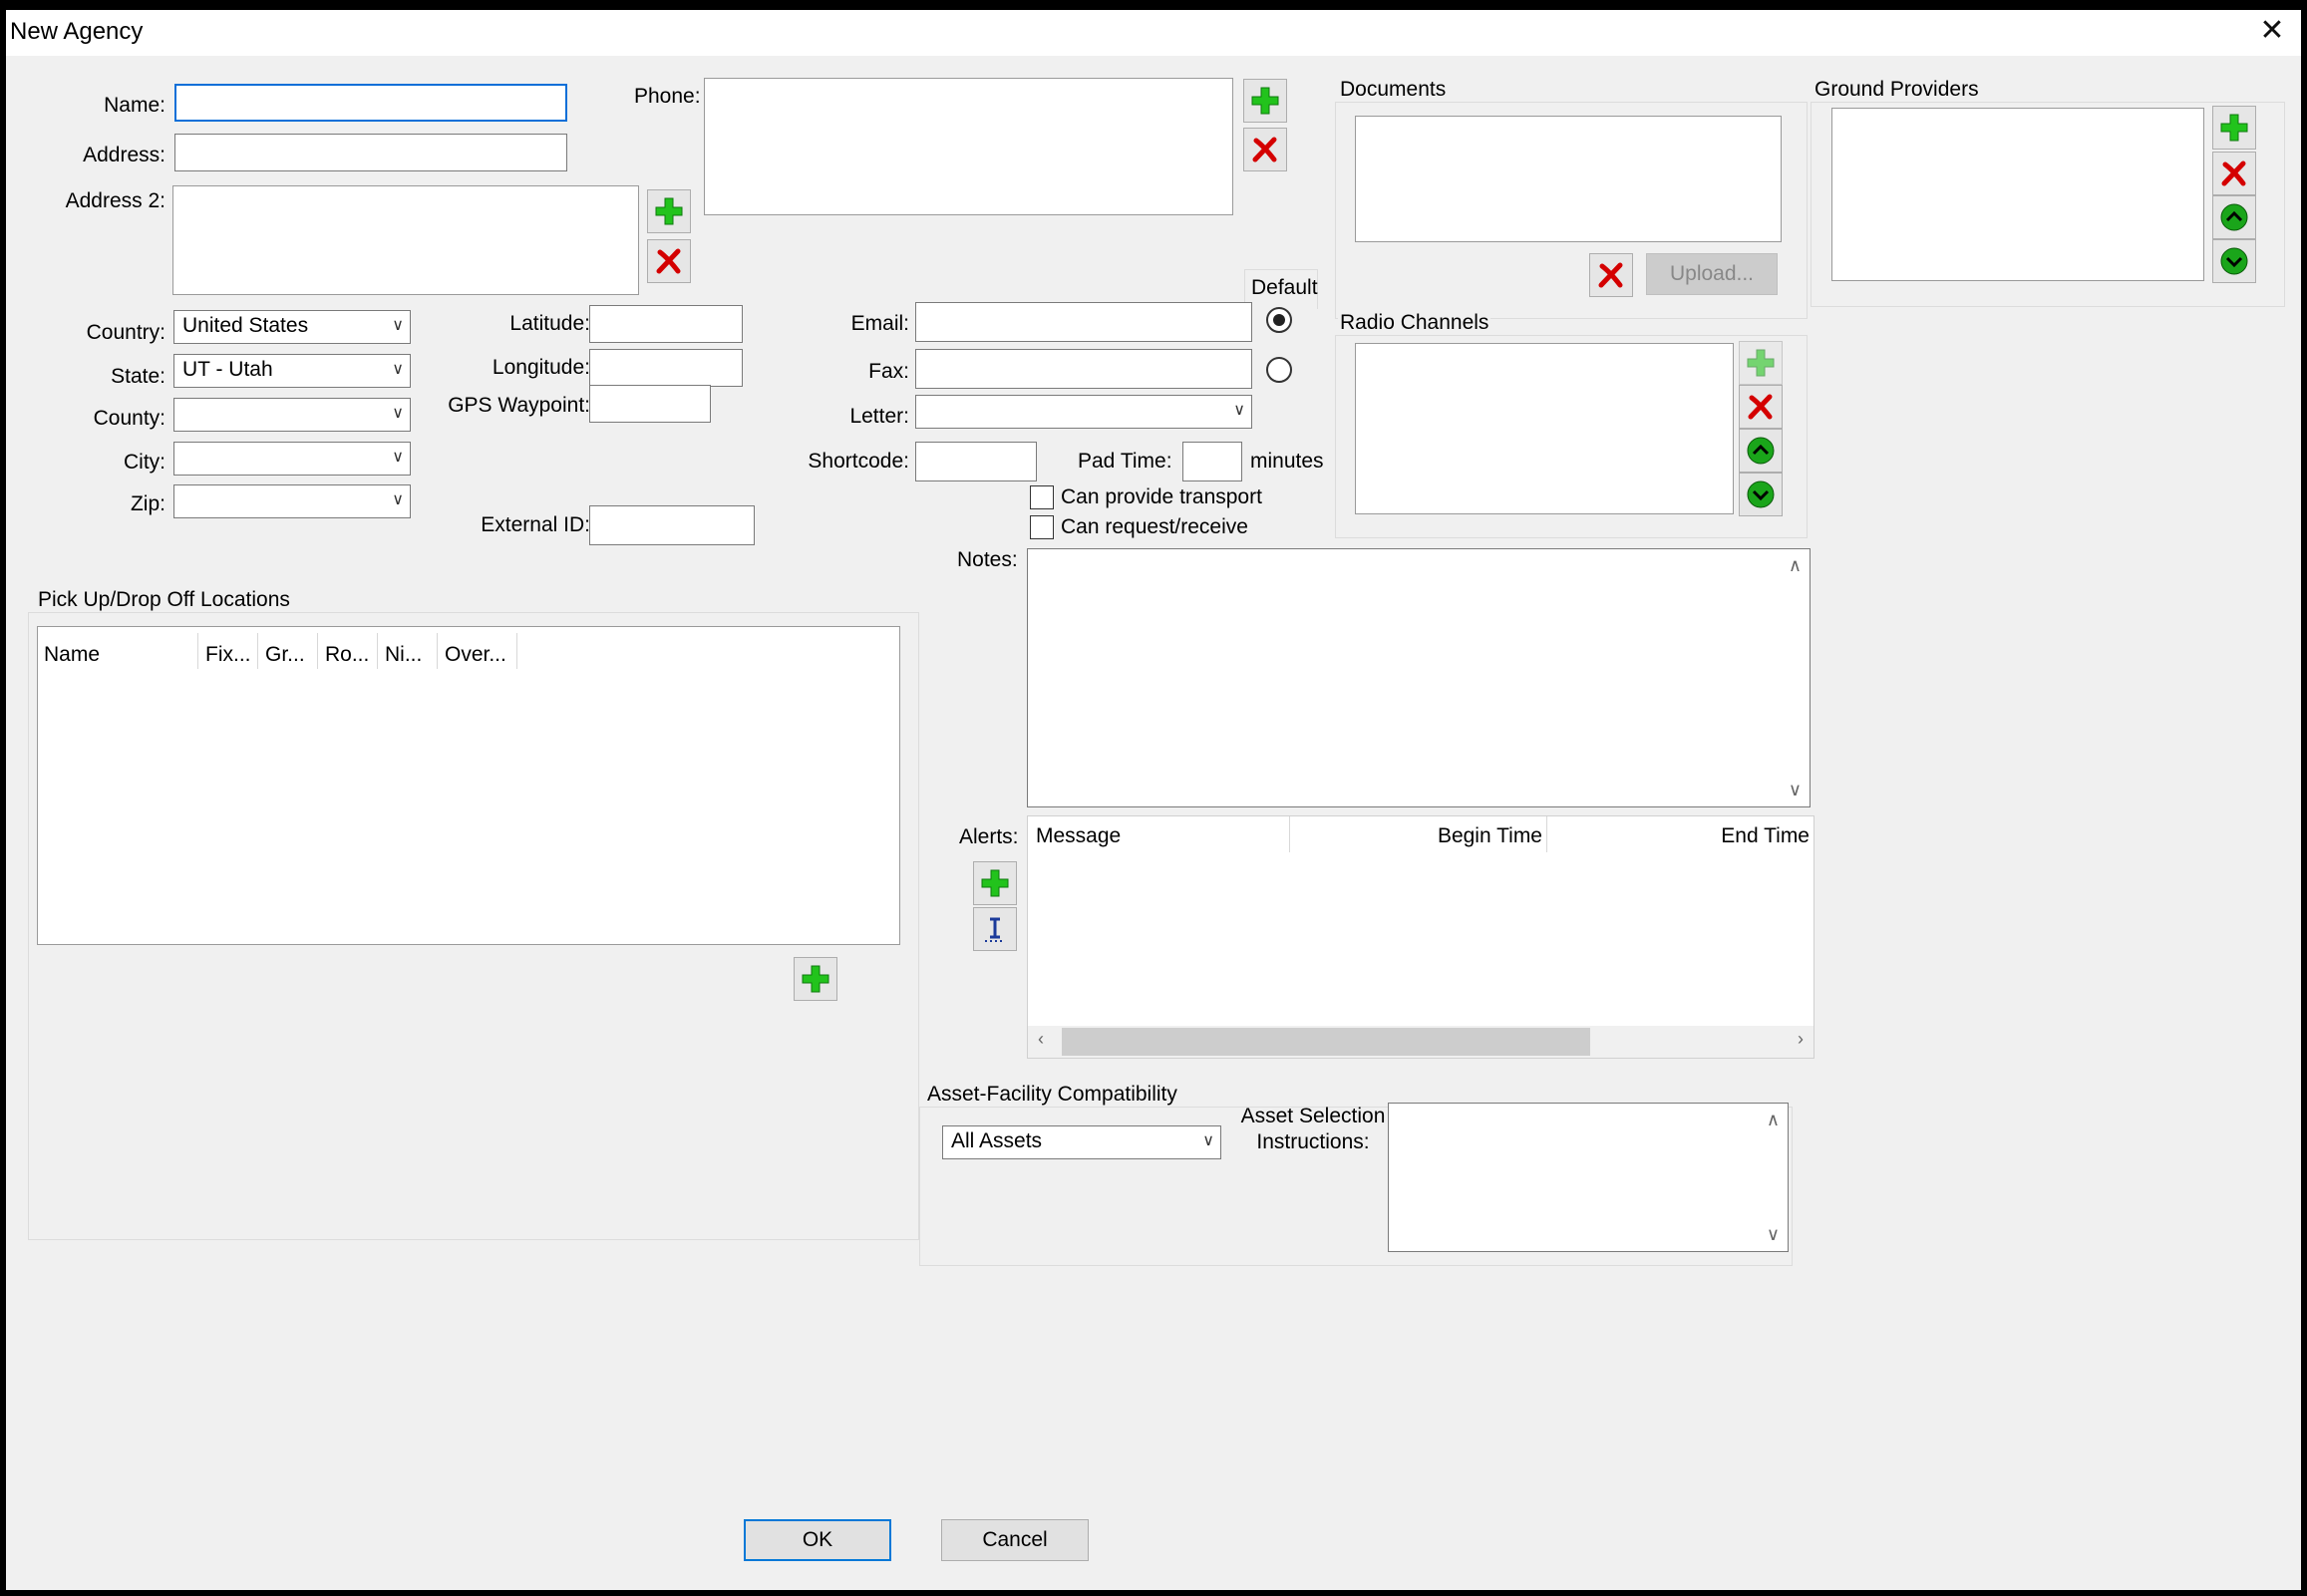  What do you see at coordinates (72, 655) in the screenshot?
I see `pickup-col-name: Name` at bounding box center [72, 655].